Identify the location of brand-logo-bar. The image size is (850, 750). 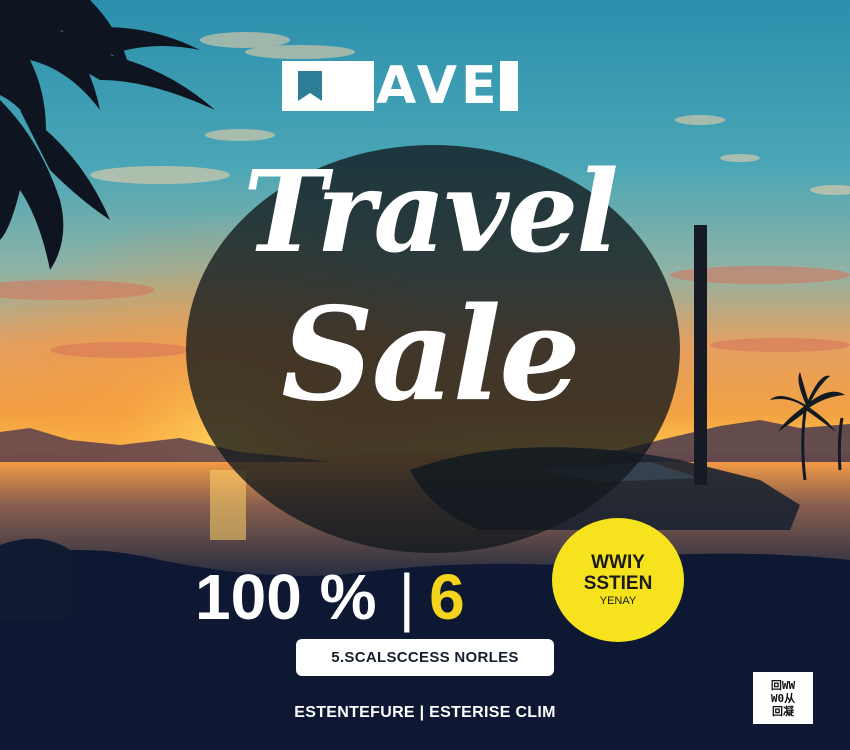
(509, 86).